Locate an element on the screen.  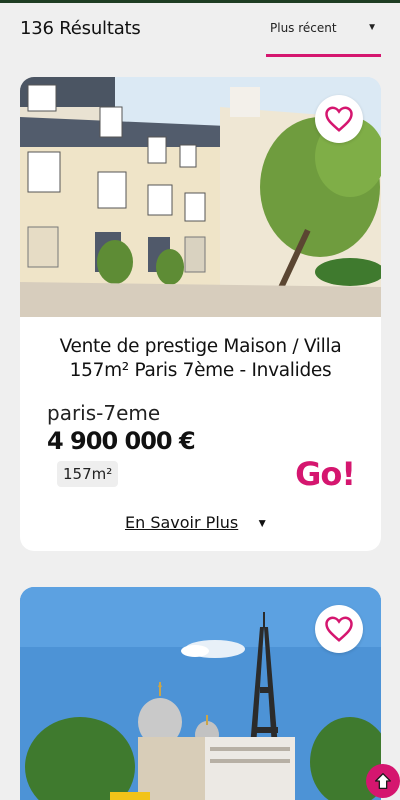
scroll-to-top-button is located at coordinates (383, 781).